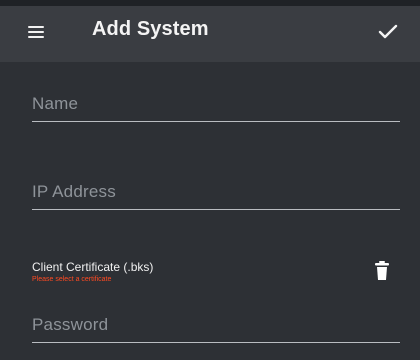 The image size is (420, 360). What do you see at coordinates (150, 29) in the screenshot?
I see `page-title: Add System` at bounding box center [150, 29].